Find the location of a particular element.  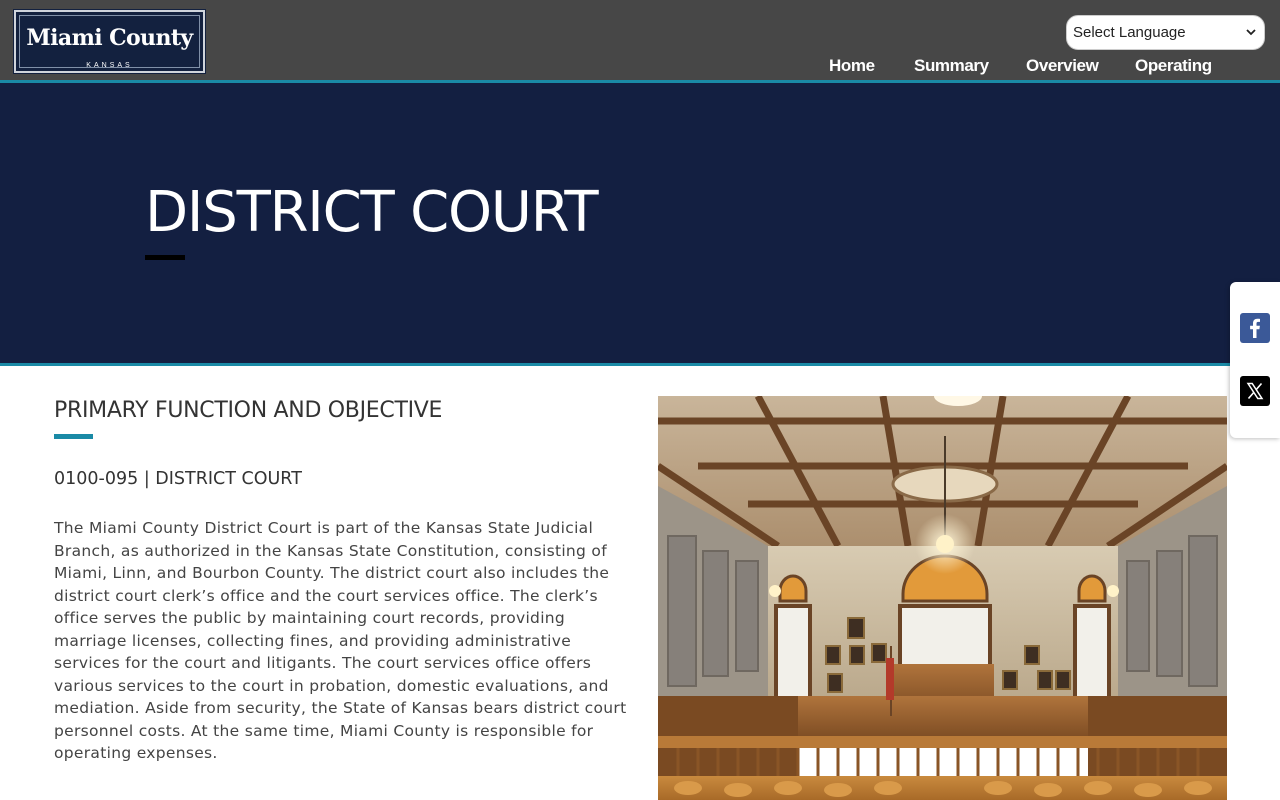

nav-operating: Operating is located at coordinates (1173, 68).